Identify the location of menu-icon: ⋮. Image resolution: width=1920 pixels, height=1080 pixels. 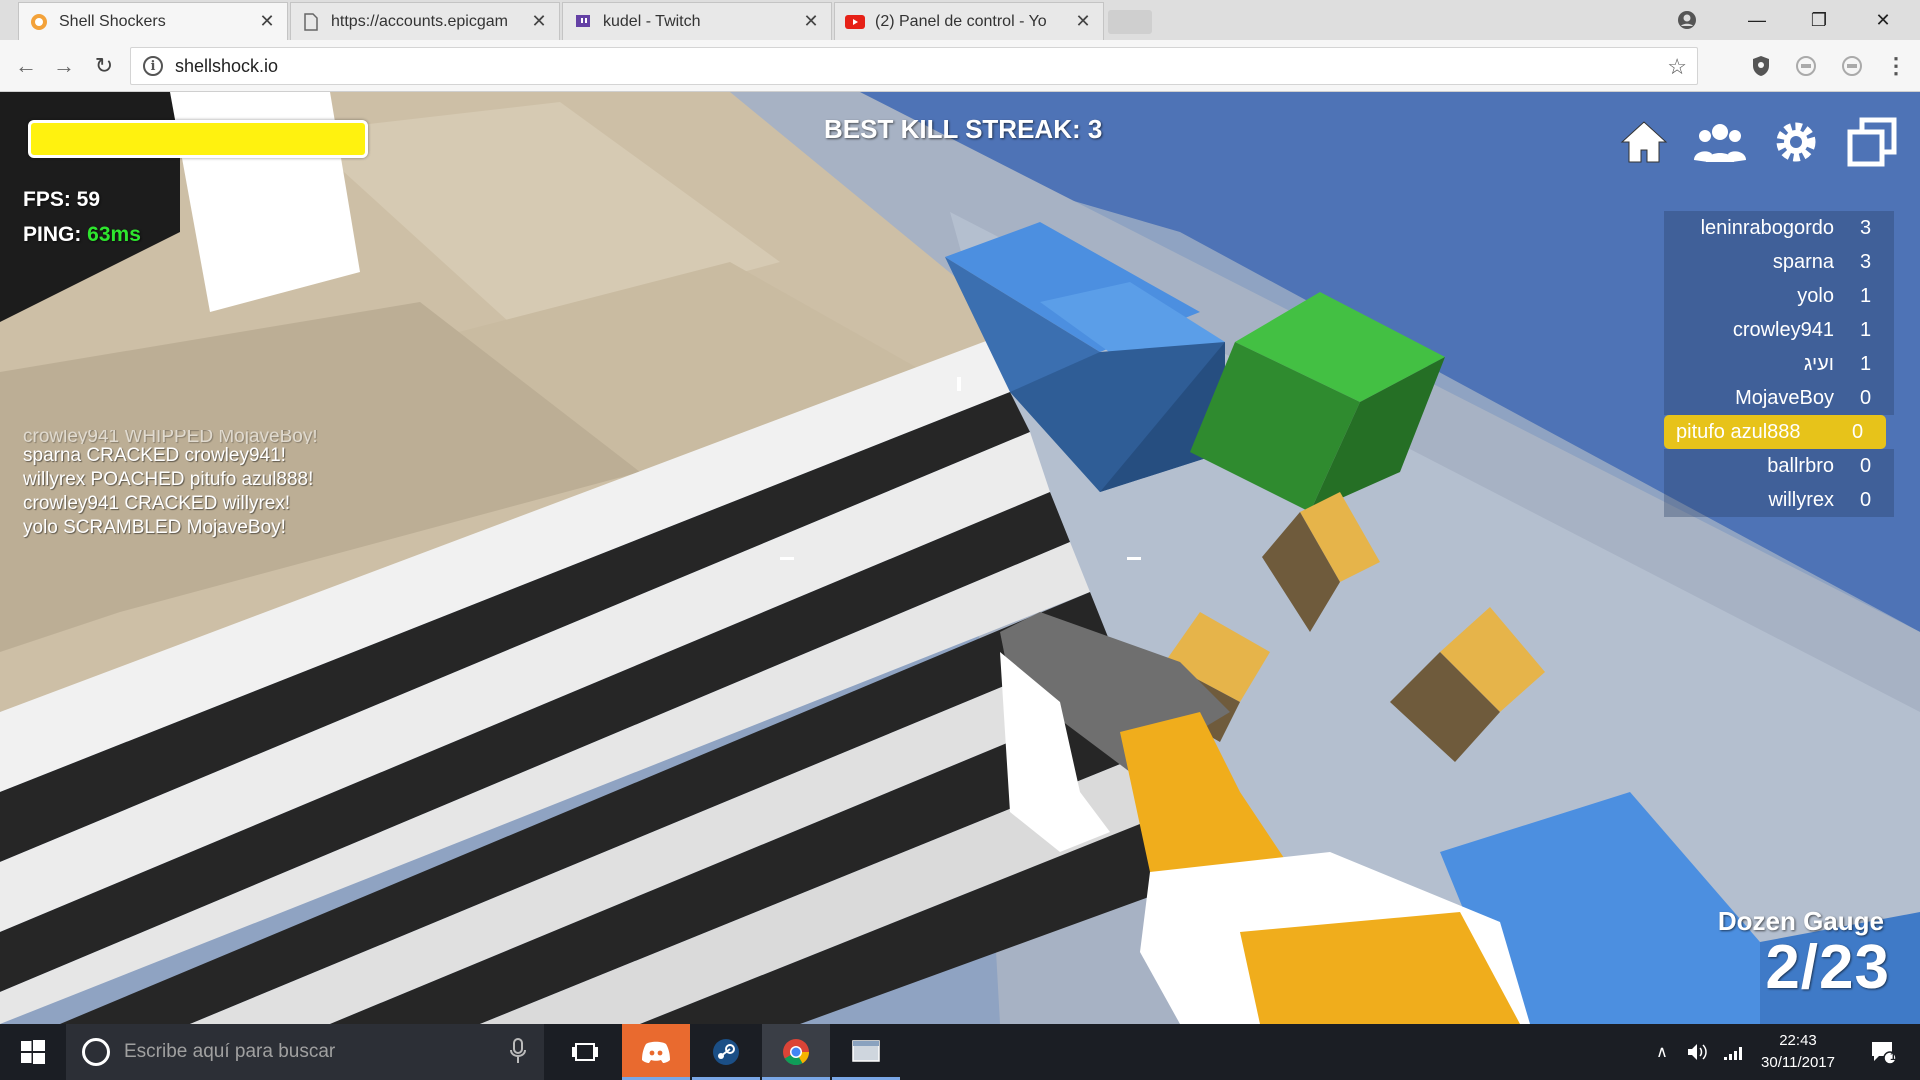
(1896, 66).